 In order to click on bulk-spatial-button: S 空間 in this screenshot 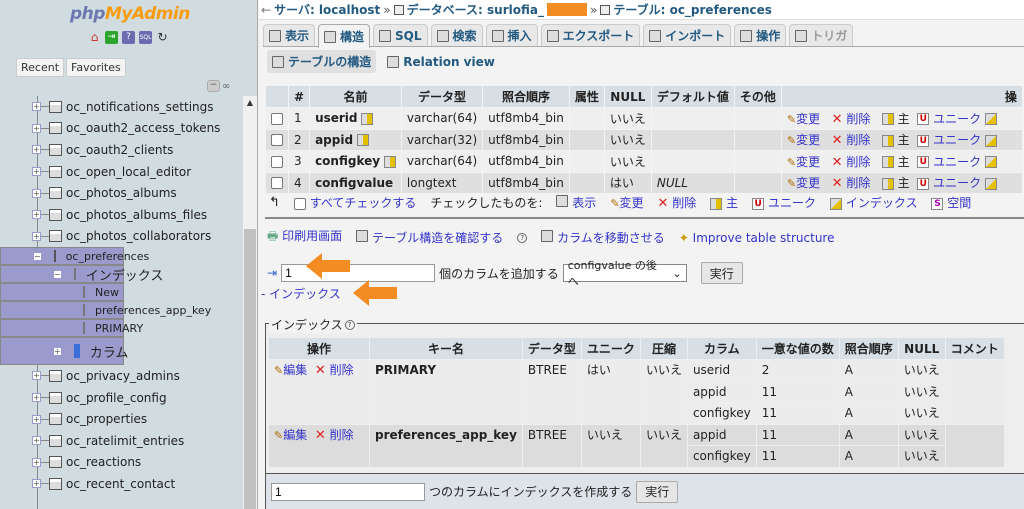, I will do `click(951, 202)`.